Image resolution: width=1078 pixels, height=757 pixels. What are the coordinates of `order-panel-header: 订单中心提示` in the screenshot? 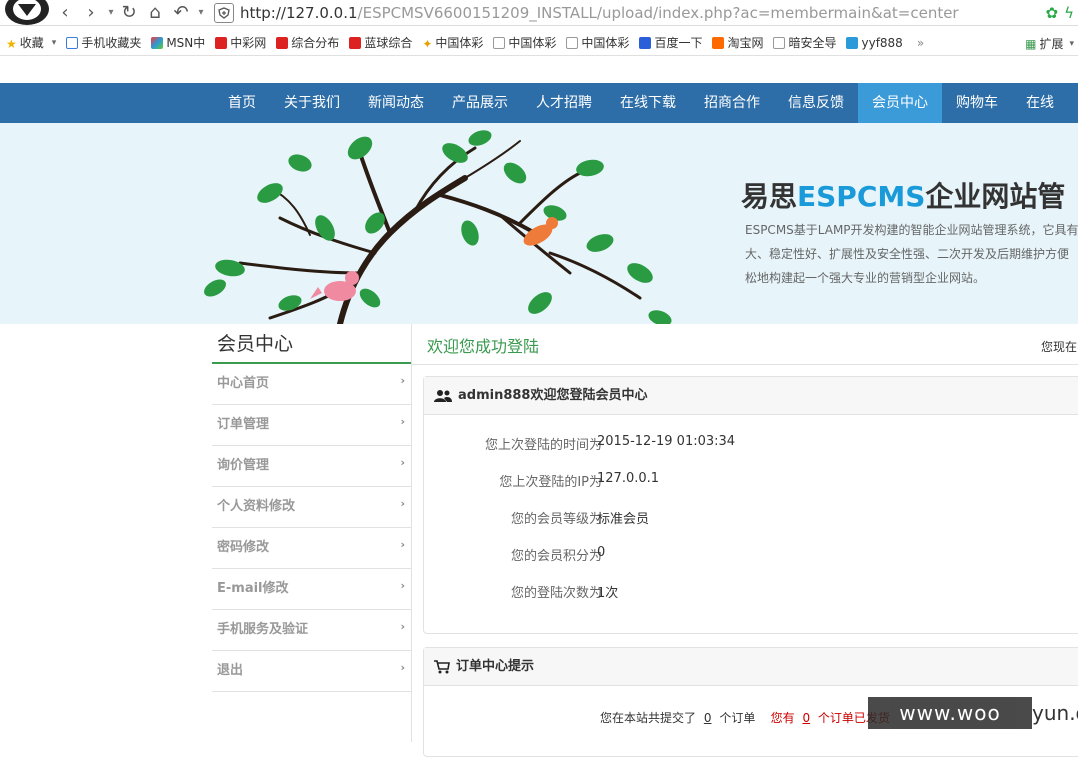 It's located at (751, 667).